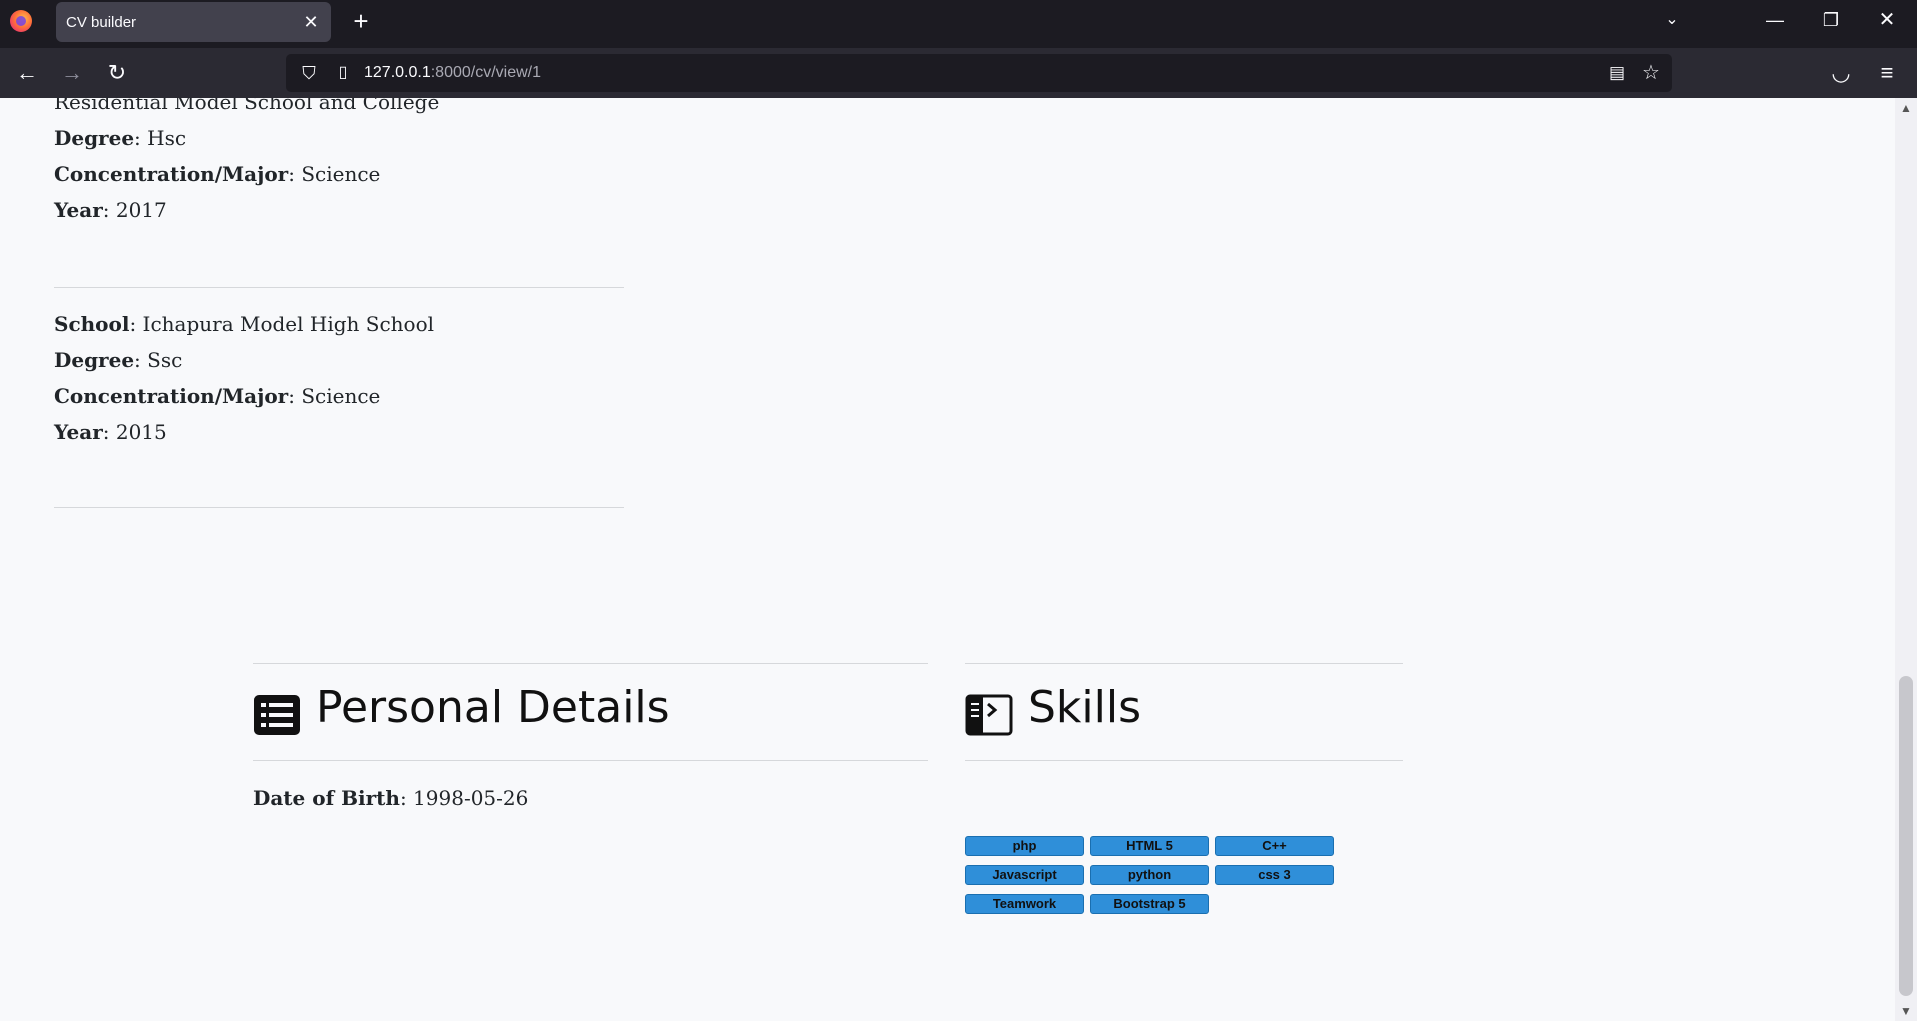  I want to click on shield-icon: ⛉, so click(309, 73).